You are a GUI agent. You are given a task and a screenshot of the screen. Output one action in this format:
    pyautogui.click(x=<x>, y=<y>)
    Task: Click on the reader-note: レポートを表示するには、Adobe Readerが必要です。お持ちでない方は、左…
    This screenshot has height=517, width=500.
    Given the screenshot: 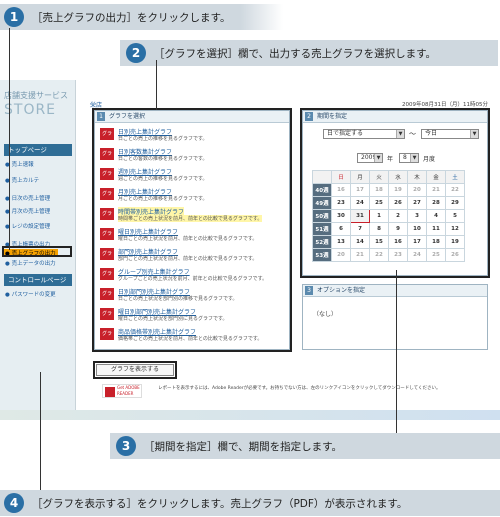 What is the action you would take?
    pyautogui.click(x=299, y=388)
    